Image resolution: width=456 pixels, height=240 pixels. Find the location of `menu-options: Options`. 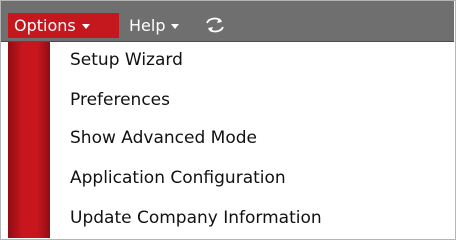

menu-options: Options is located at coordinates (63, 25).